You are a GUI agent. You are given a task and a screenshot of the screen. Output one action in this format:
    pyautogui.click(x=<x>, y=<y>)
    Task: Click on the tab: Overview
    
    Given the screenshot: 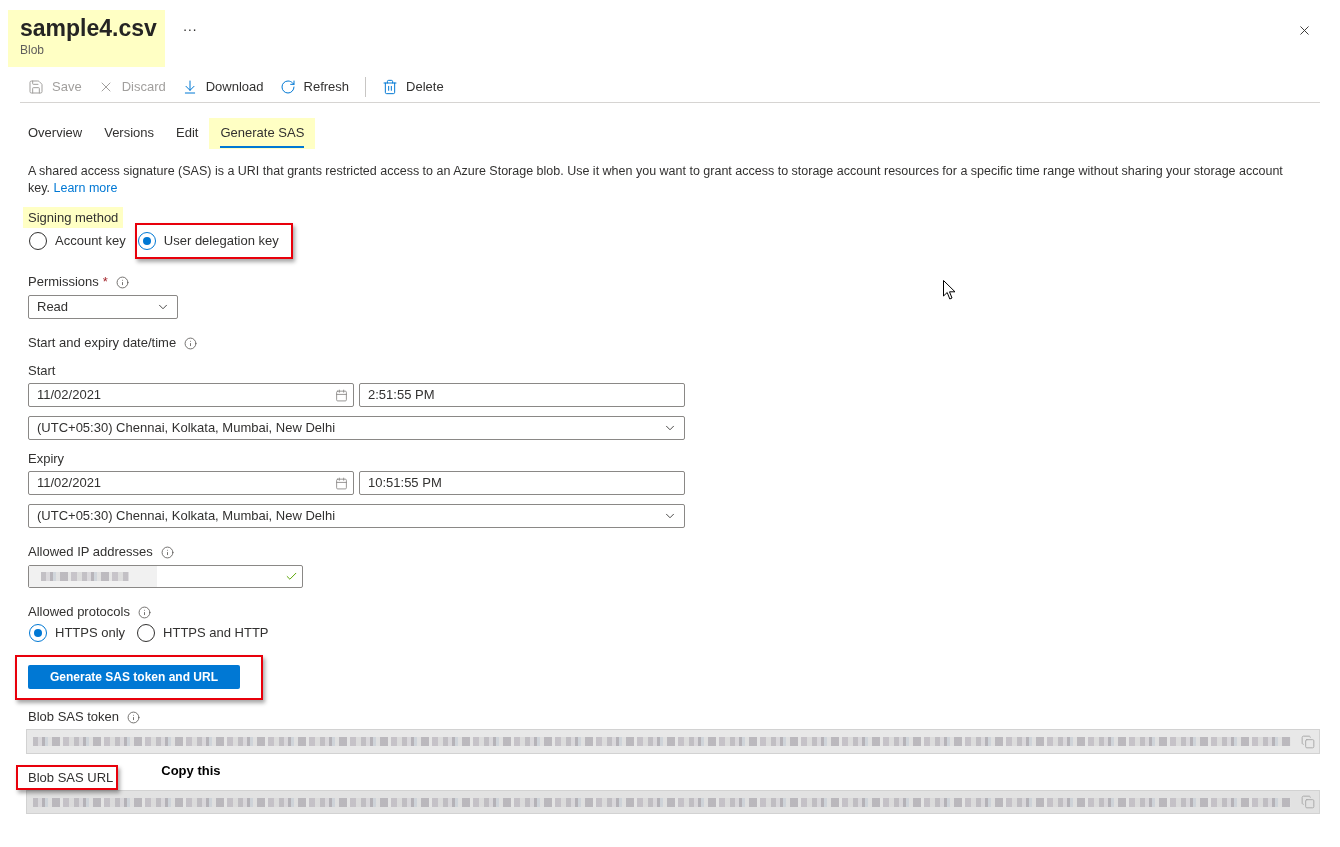 What is the action you would take?
    pyautogui.click(x=55, y=133)
    